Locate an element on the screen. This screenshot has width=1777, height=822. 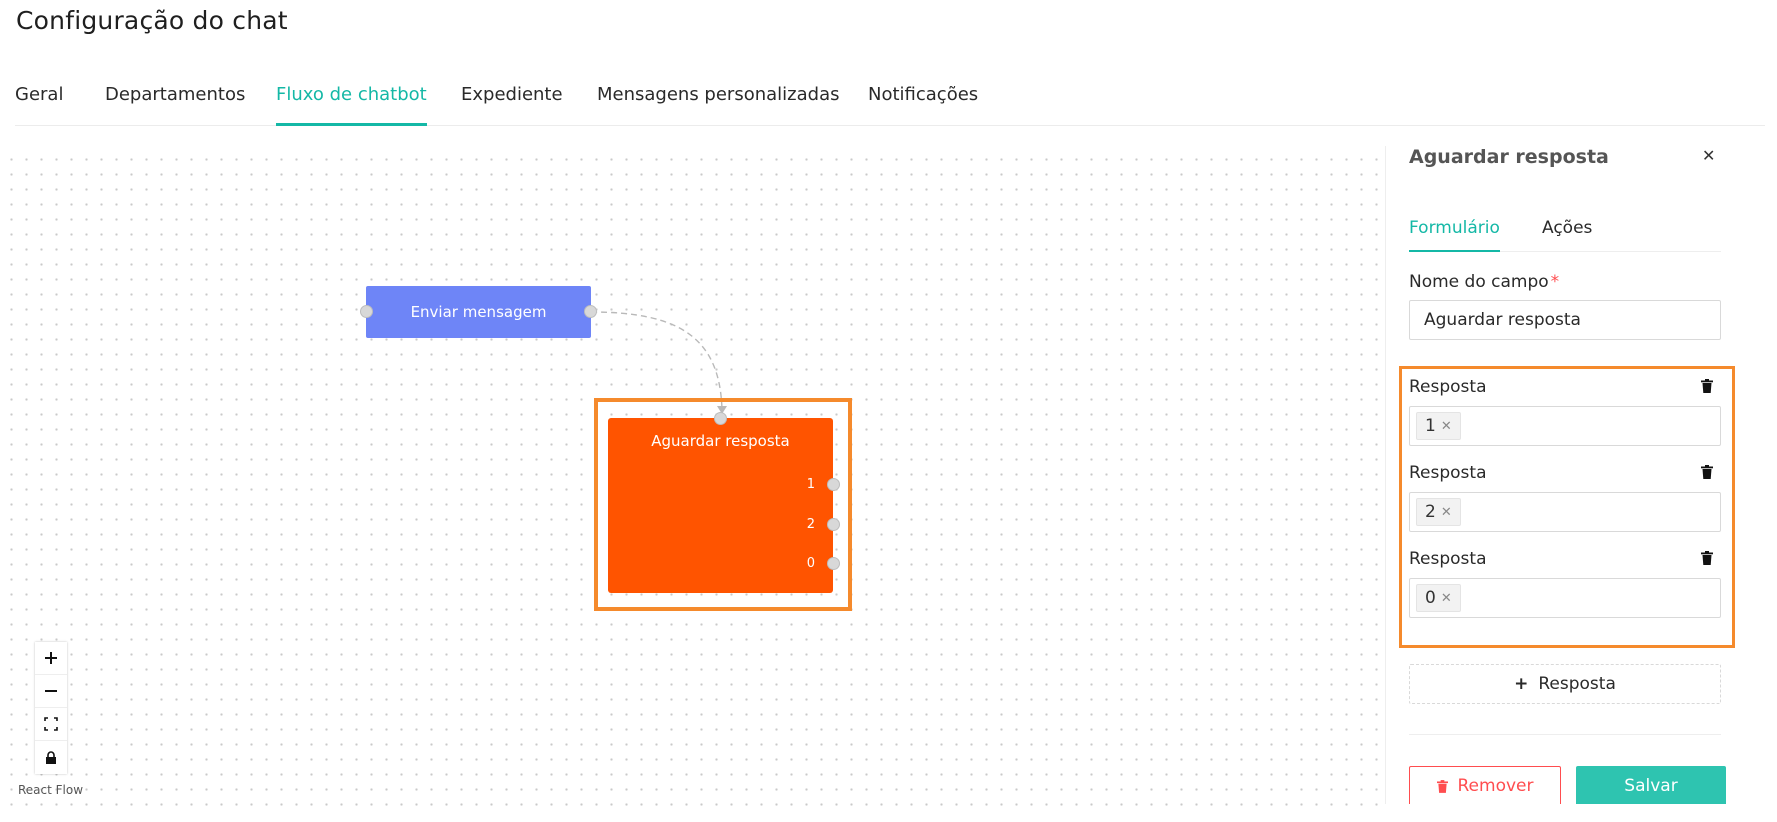
add-response-button: + Resposta is located at coordinates (1565, 684).